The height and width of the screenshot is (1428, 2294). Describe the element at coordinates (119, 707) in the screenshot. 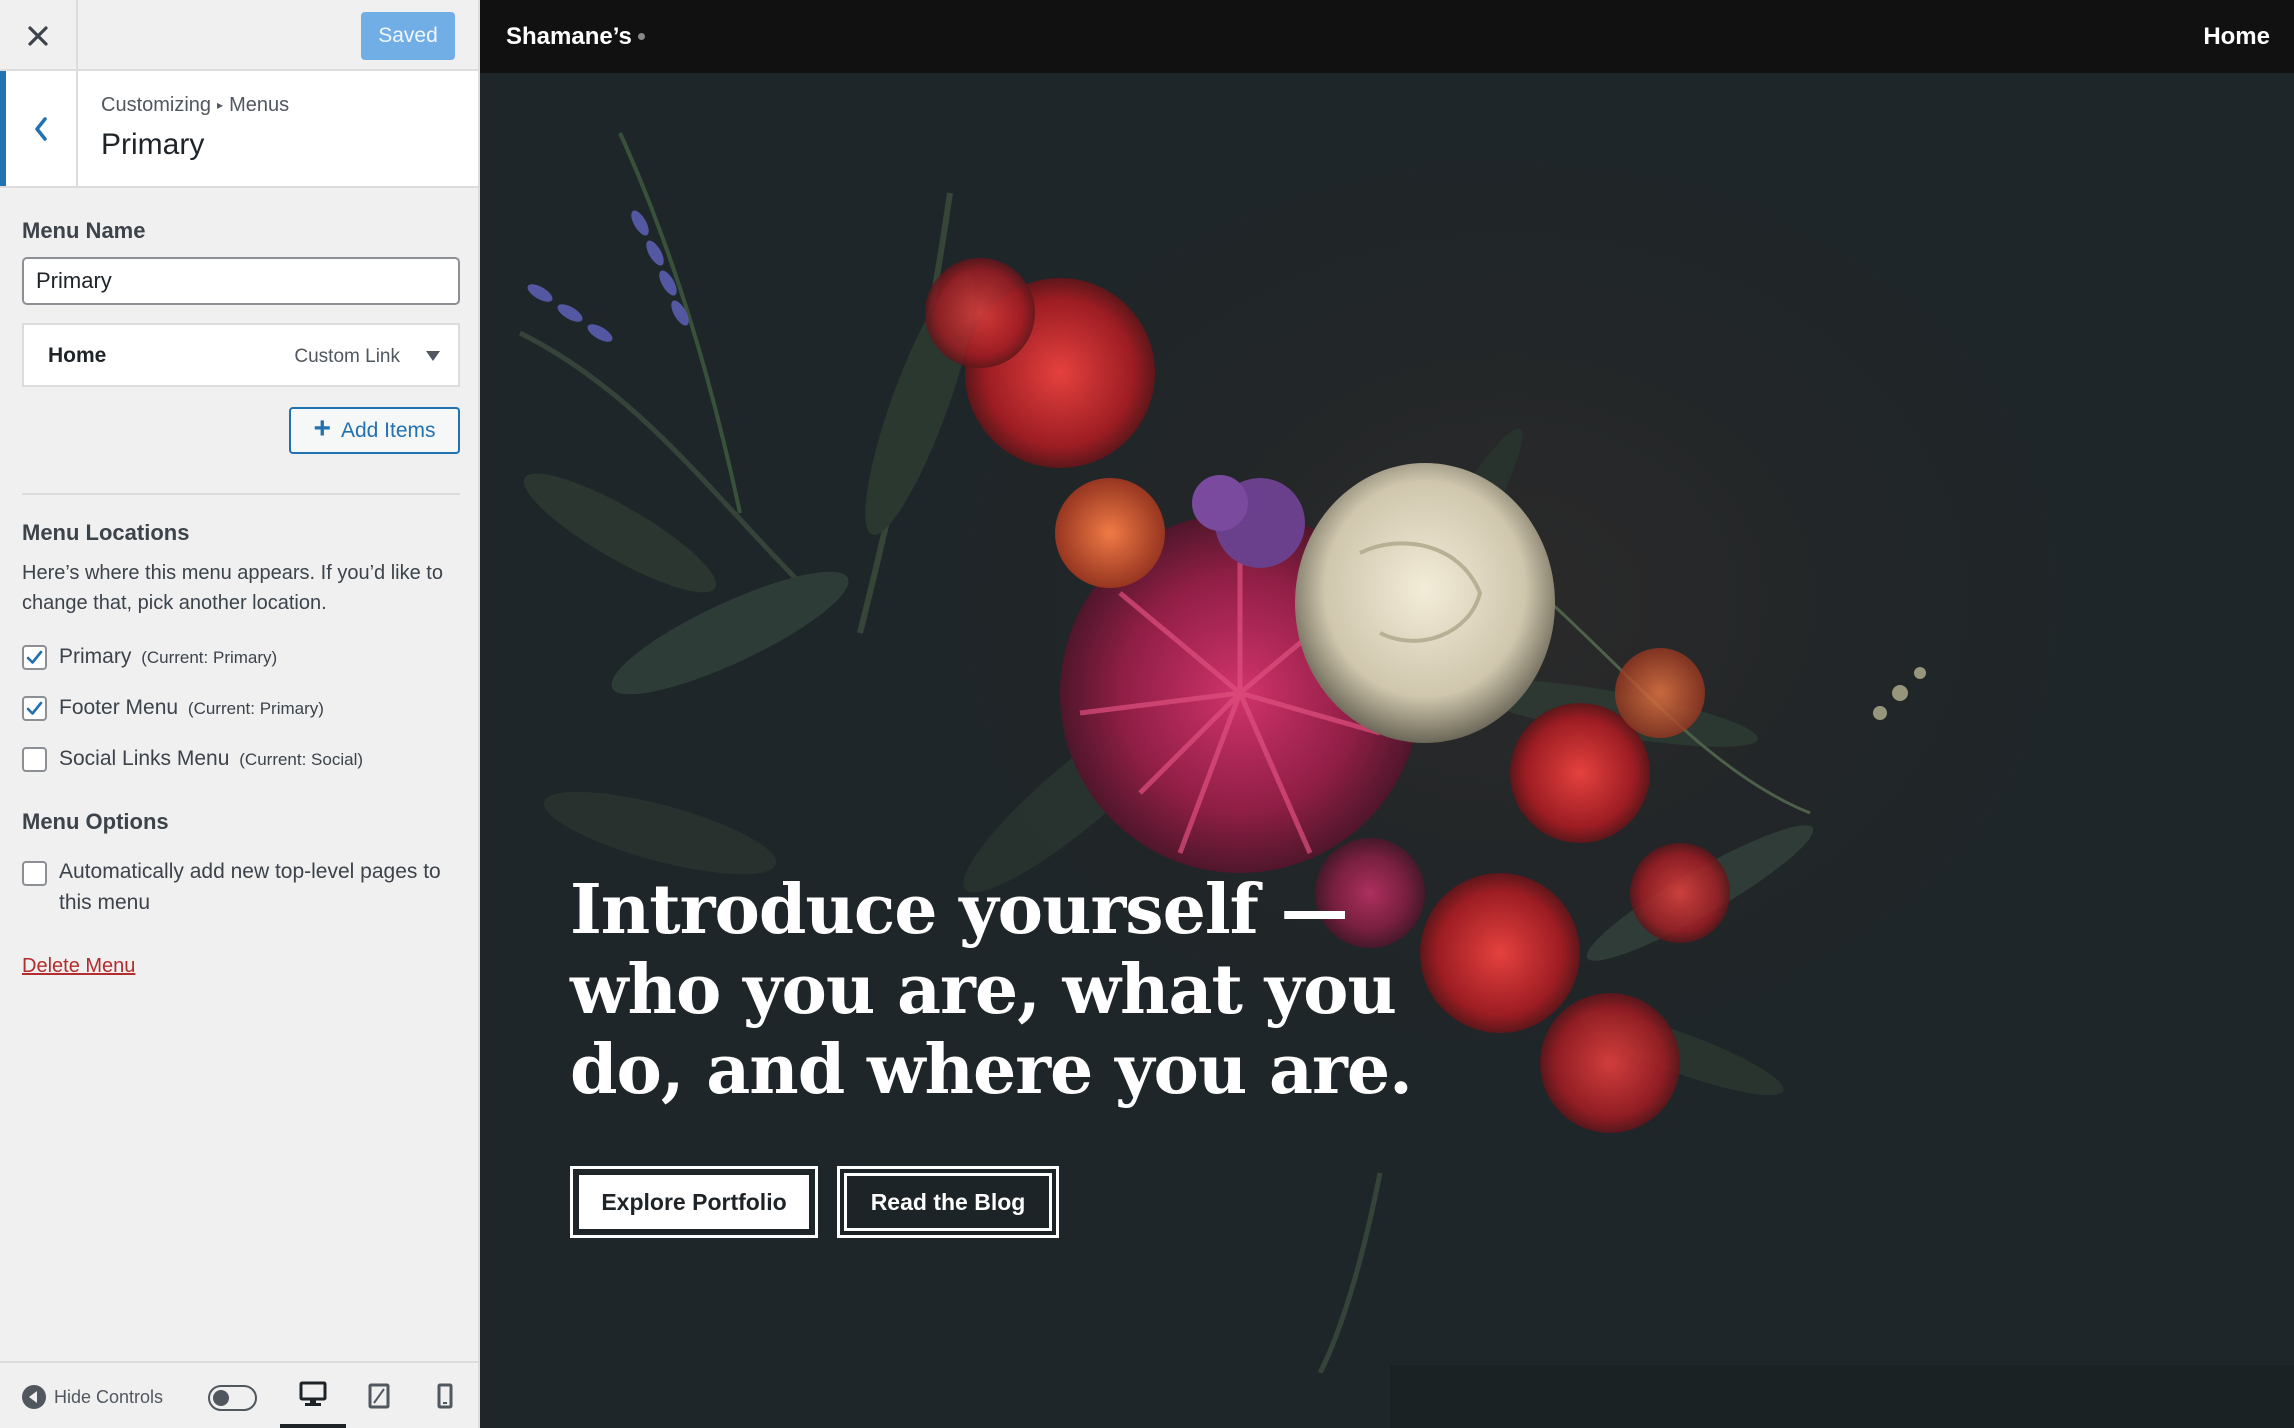

I see `location-footer-menu-label: Footer Menu` at that location.